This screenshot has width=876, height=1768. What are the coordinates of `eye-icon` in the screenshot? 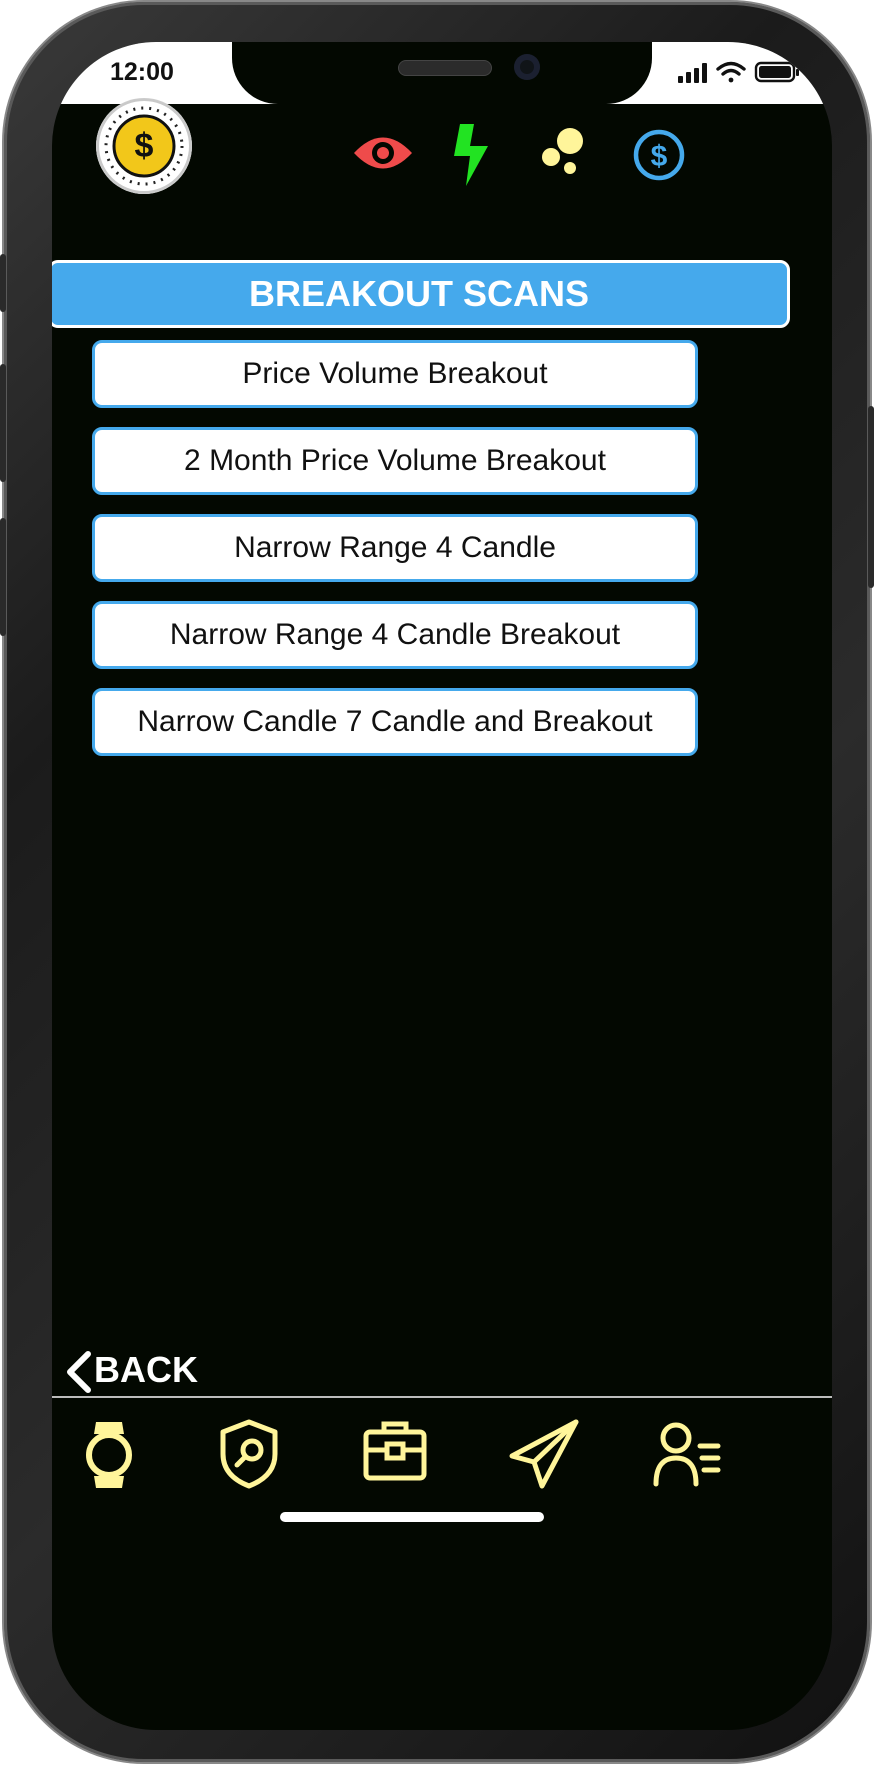 It's located at (383, 153).